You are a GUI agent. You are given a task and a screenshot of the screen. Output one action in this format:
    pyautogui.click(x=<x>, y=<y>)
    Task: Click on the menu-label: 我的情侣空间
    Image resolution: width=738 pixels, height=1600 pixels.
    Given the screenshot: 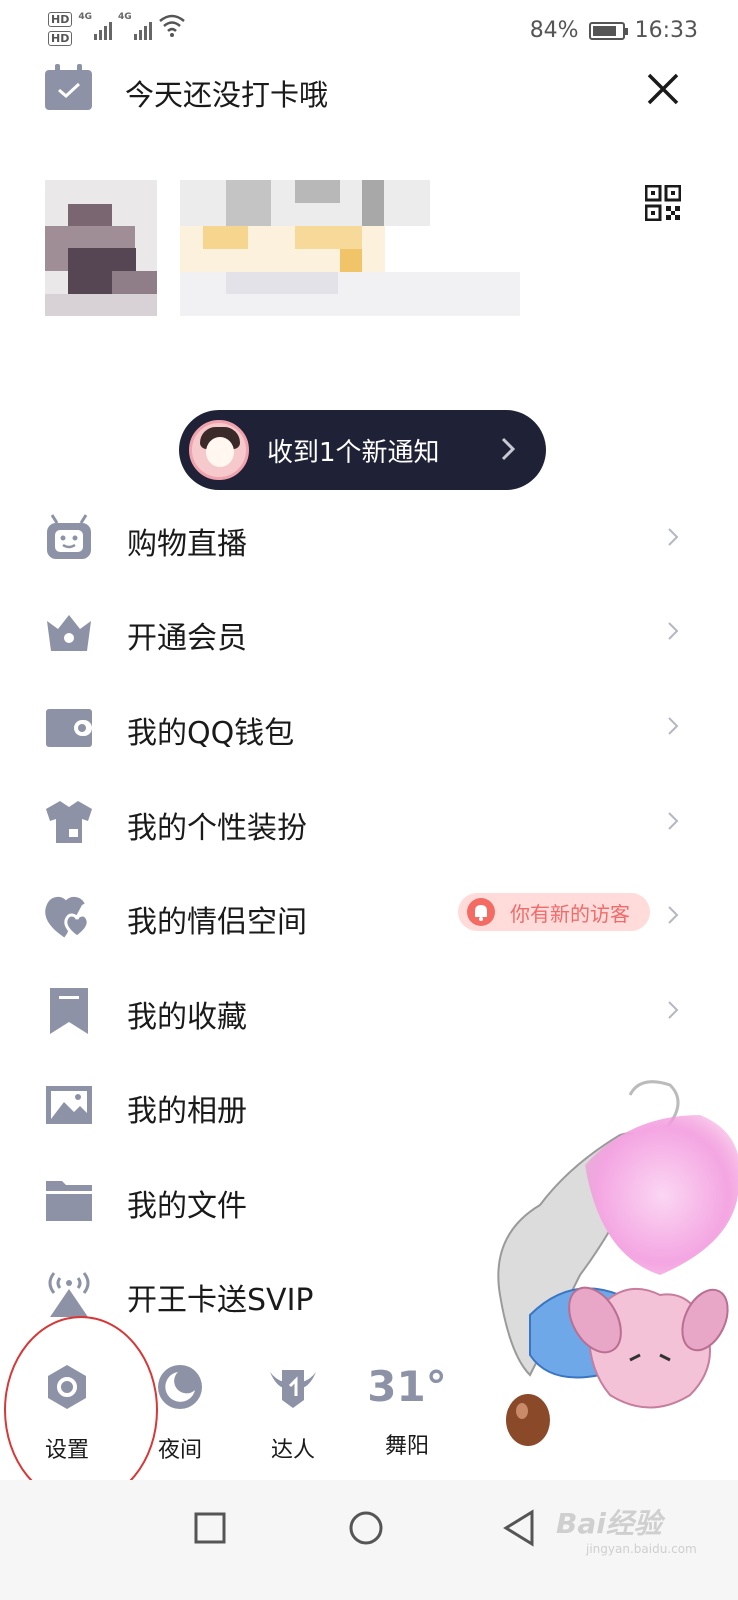 What is the action you would take?
    pyautogui.click(x=217, y=922)
    